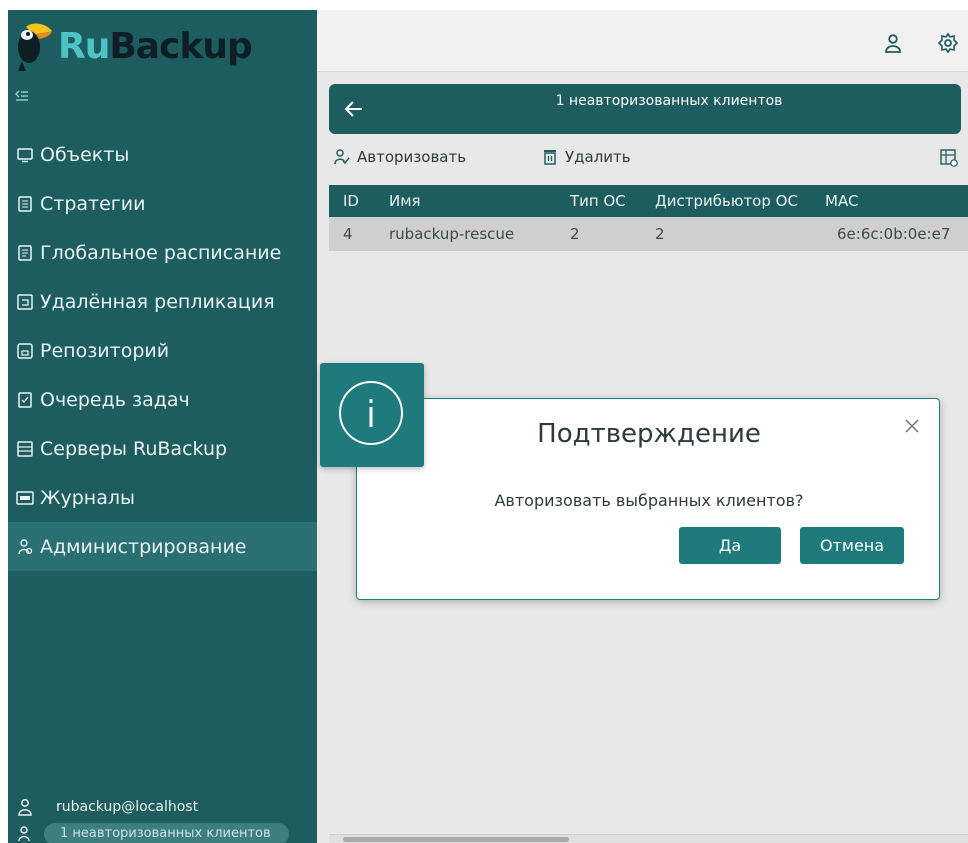 The width and height of the screenshot is (968, 843). Describe the element at coordinates (648, 201) in the screenshot. I see `table-header: ID Имя Тип ОС Дистрибьютор ОС MAC` at that location.